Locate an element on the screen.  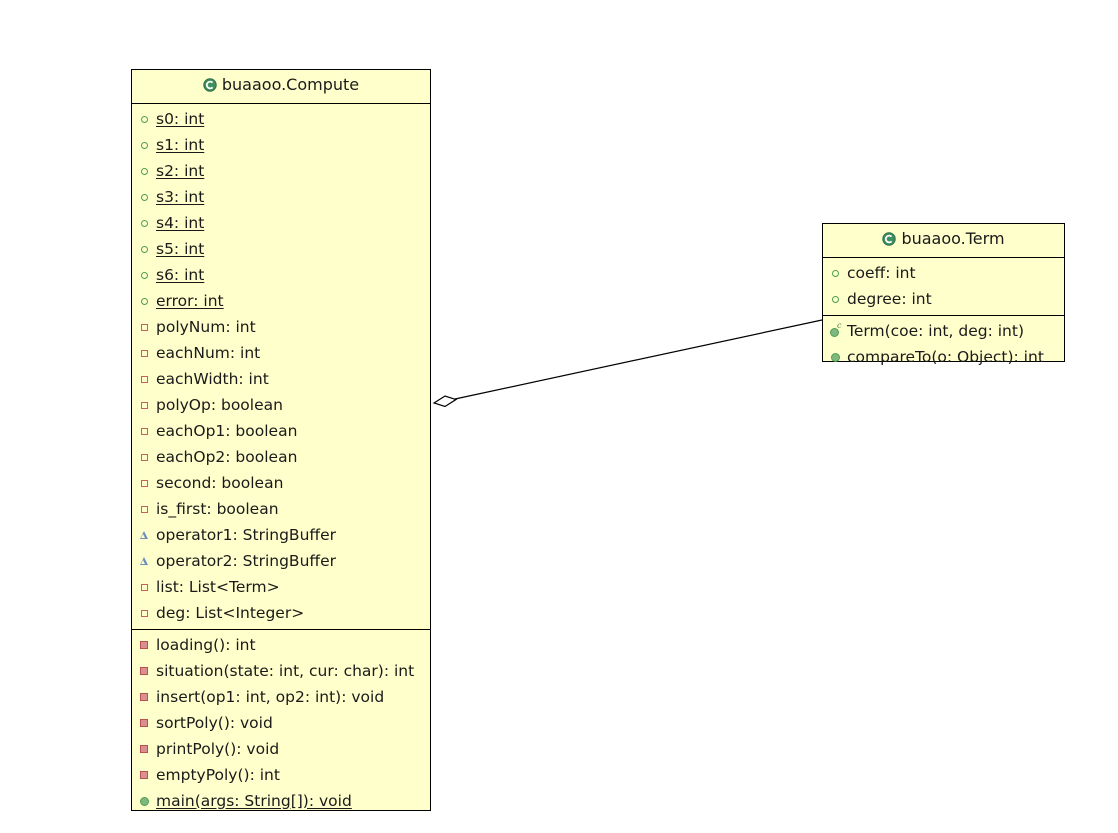
class-title-compute: buaaoo.Compute is located at coordinates (281, 87).